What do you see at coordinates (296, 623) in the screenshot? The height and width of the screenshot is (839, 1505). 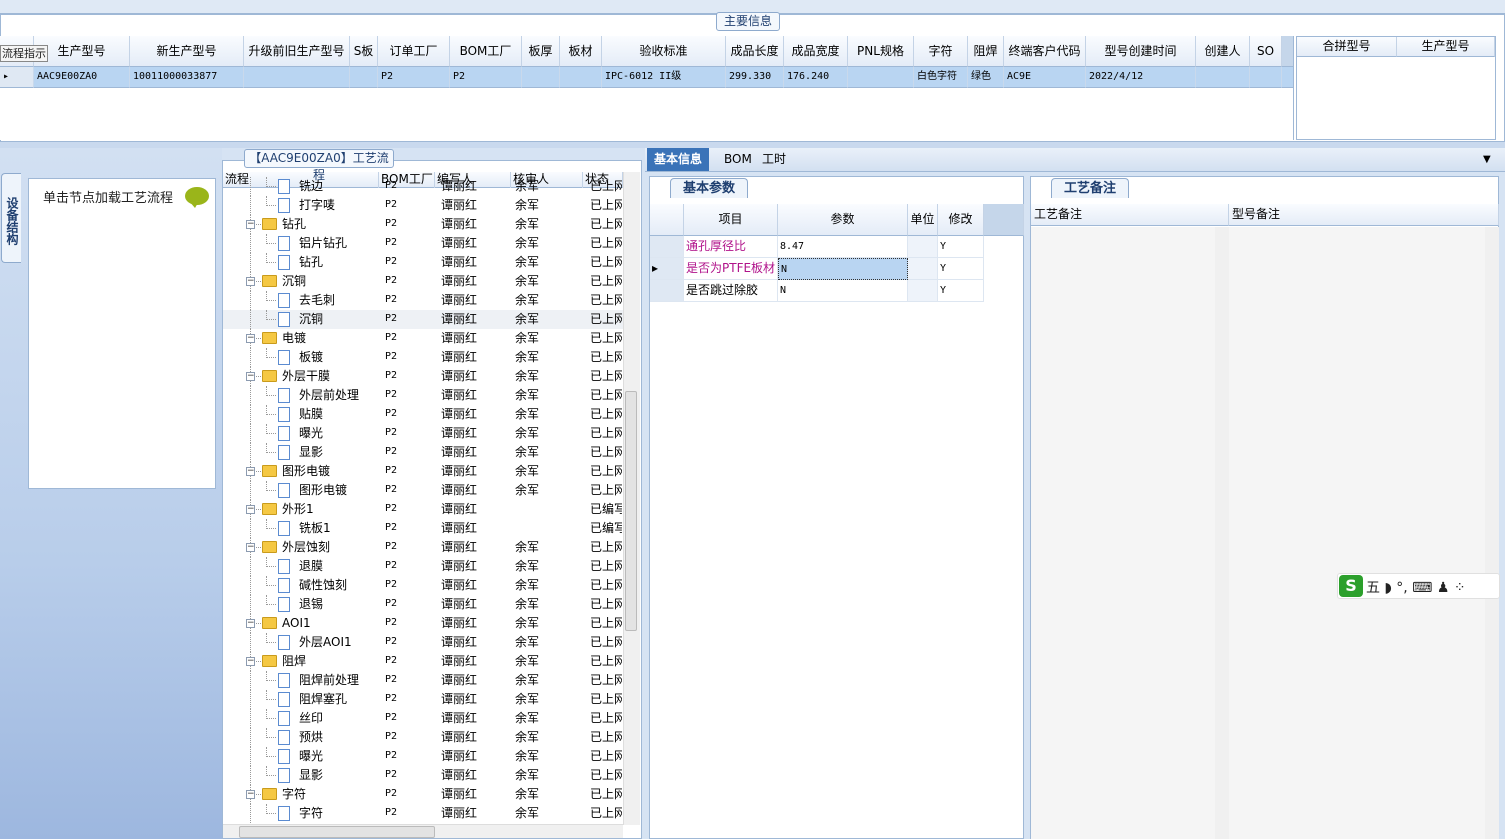 I see `flow-node-name: AOI1` at bounding box center [296, 623].